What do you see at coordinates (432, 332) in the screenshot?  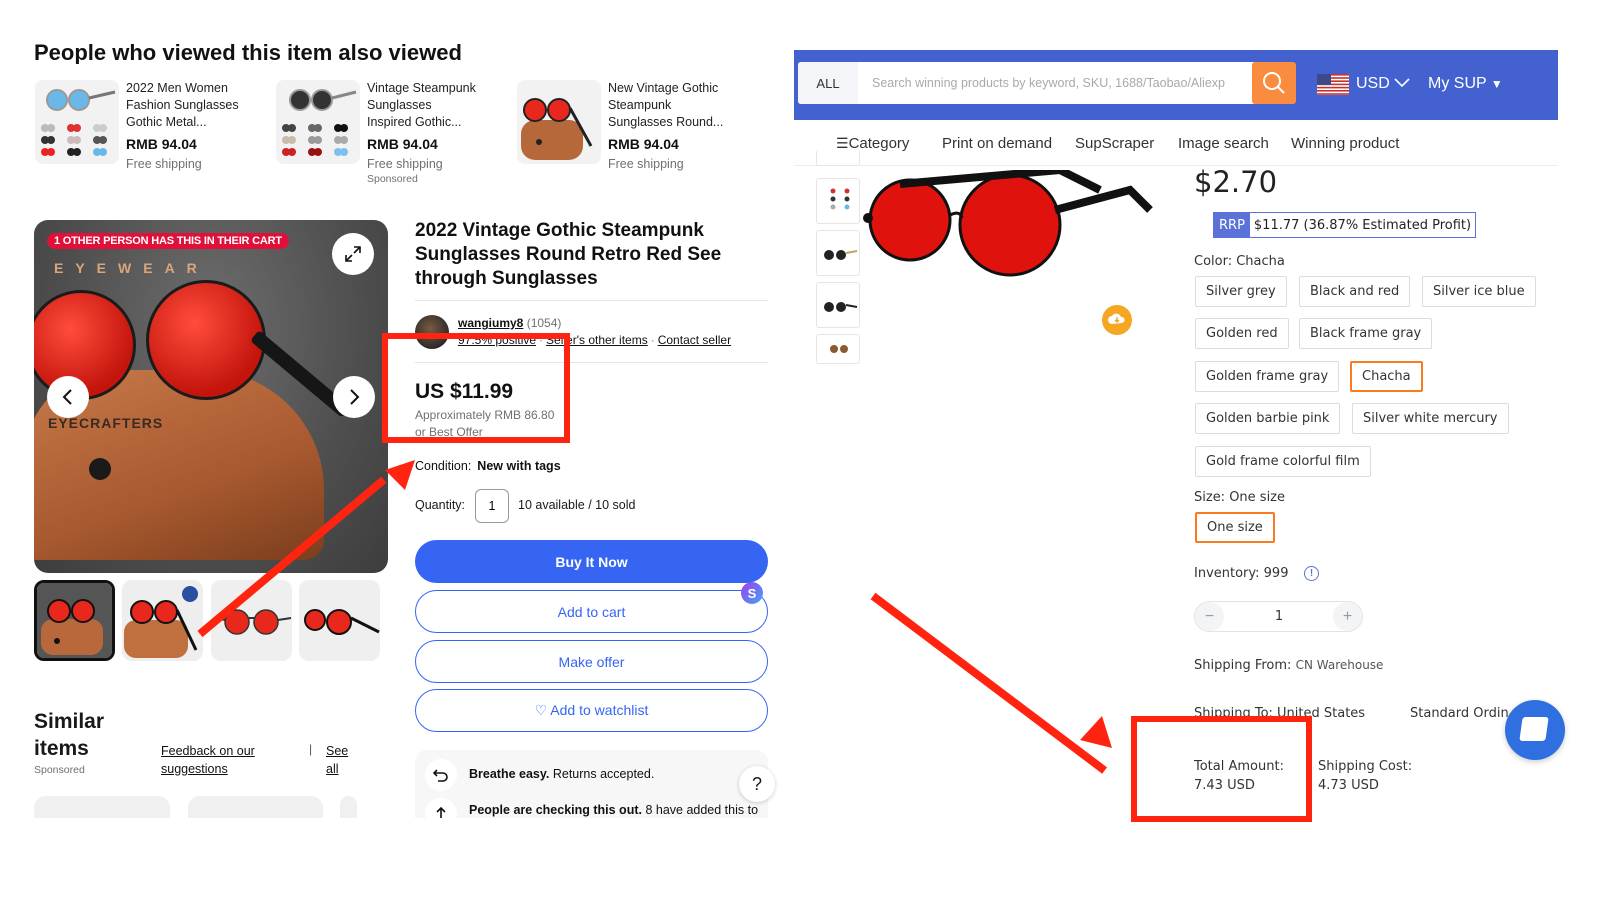 I see `seller-avatar` at bounding box center [432, 332].